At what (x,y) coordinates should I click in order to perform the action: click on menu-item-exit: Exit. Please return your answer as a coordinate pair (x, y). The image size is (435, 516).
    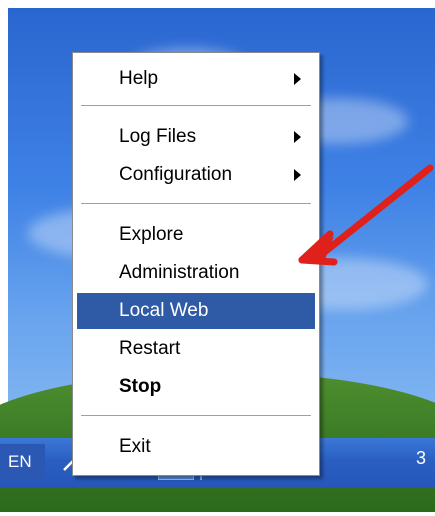
    Looking at the image, I should click on (196, 447).